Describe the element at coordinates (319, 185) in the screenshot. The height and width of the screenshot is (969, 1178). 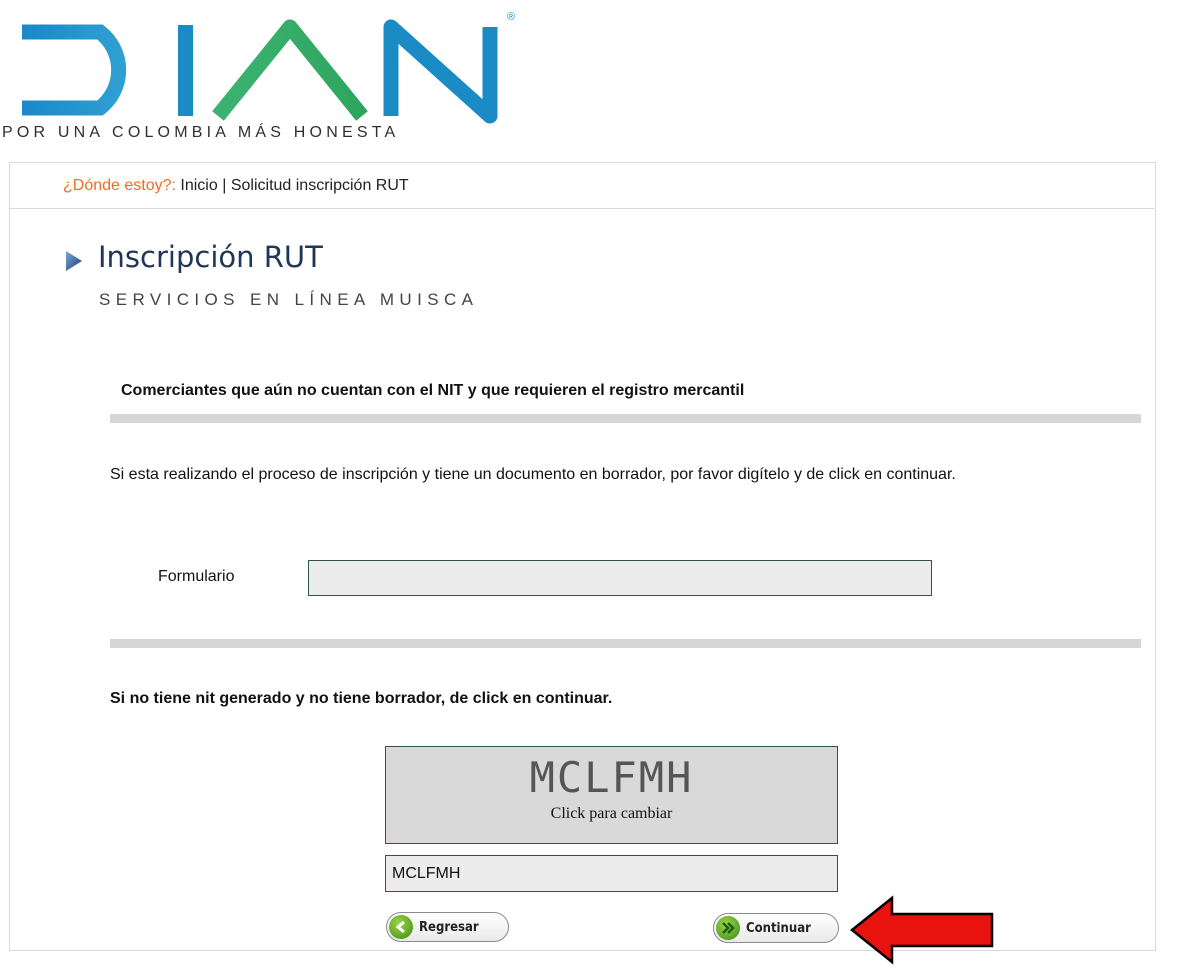
I see `breadcrumb-current: Solicitud inscripción RUT` at that location.